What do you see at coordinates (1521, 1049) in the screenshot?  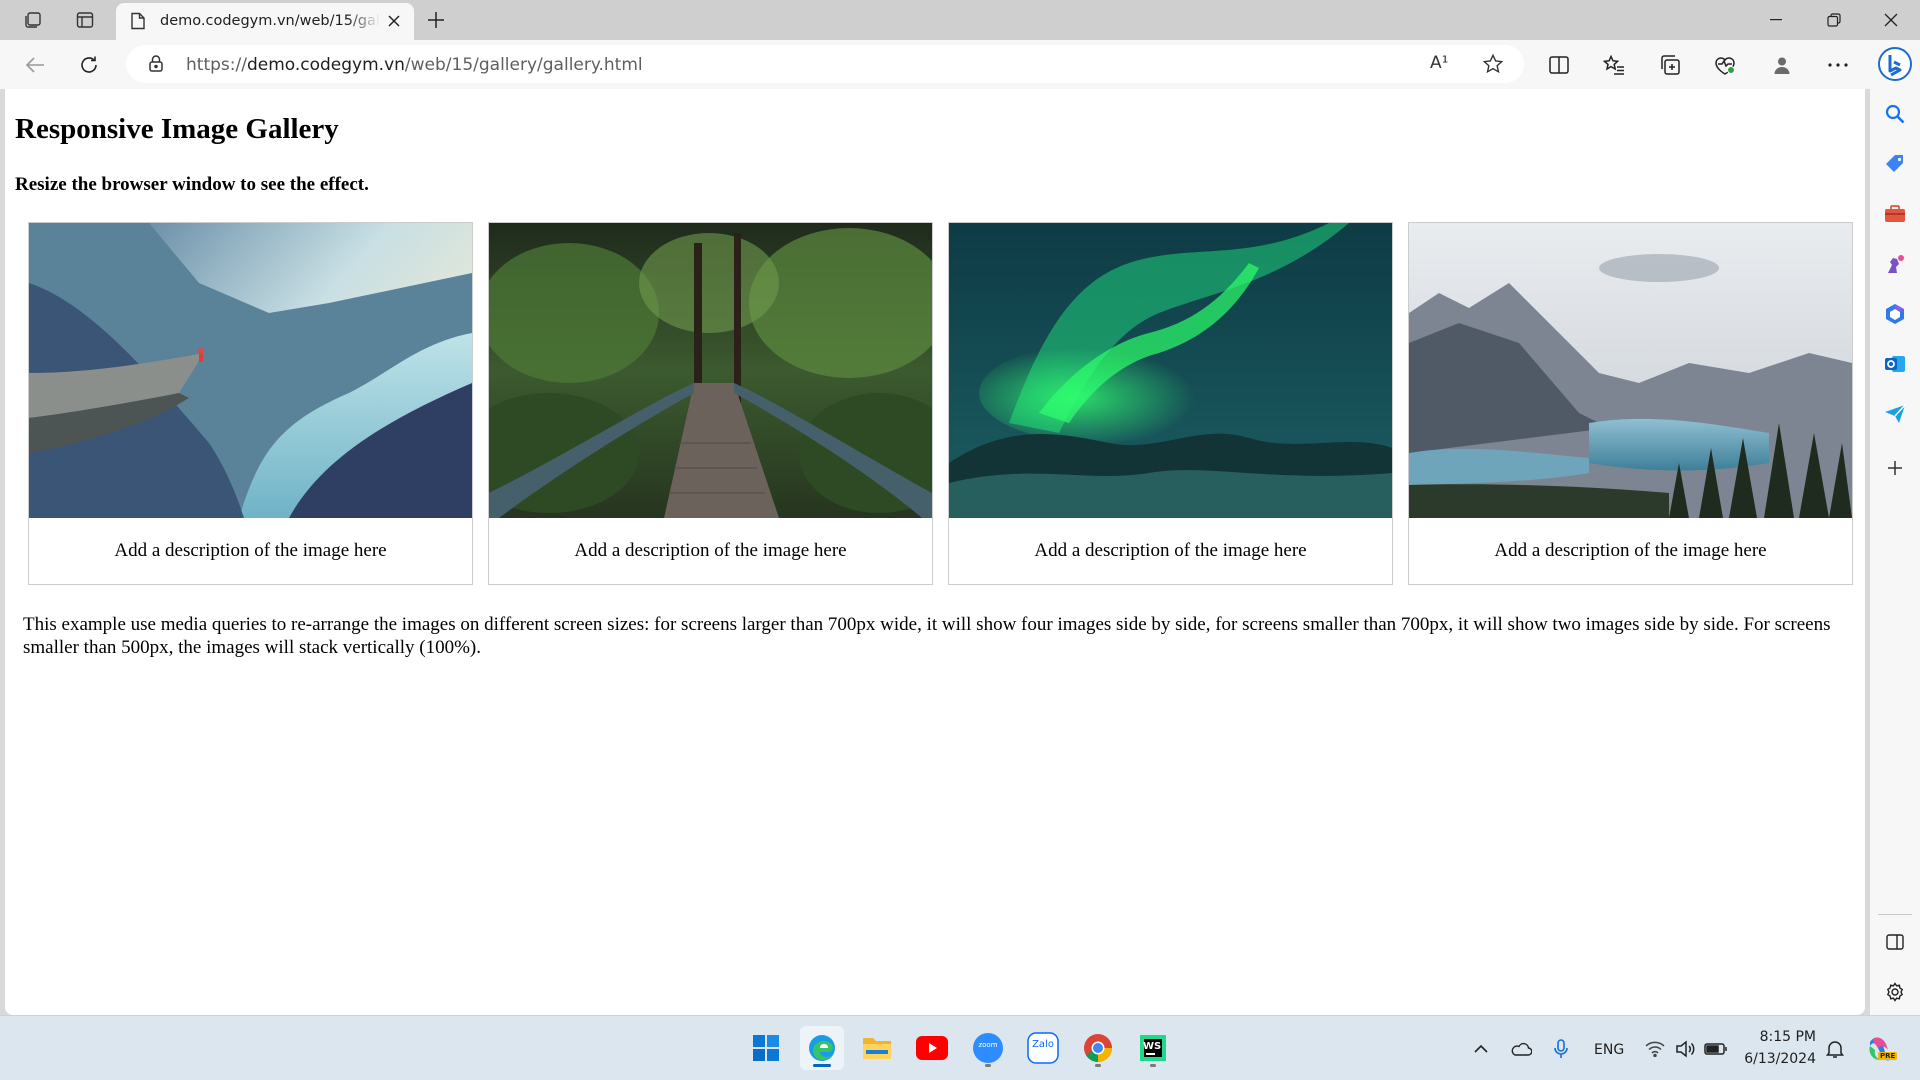 I see `onedrive-cloud-icon` at bounding box center [1521, 1049].